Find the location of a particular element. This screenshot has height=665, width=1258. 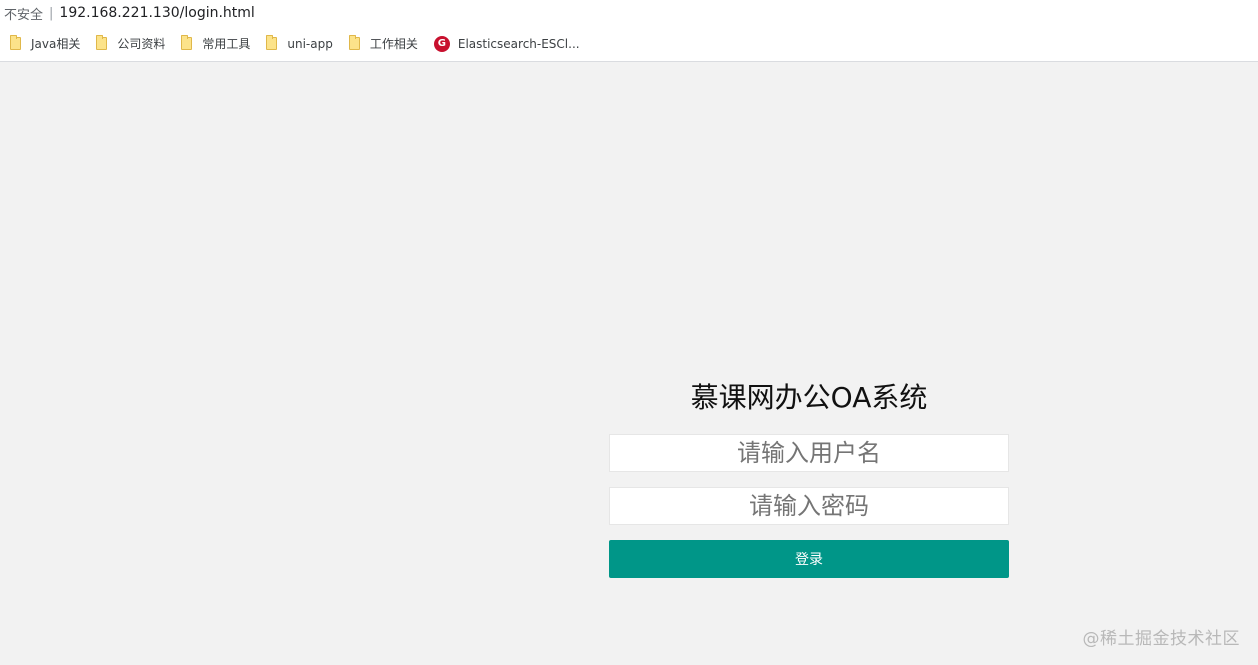

bookmark-company-docs: 公司资料 is located at coordinates (133, 44).